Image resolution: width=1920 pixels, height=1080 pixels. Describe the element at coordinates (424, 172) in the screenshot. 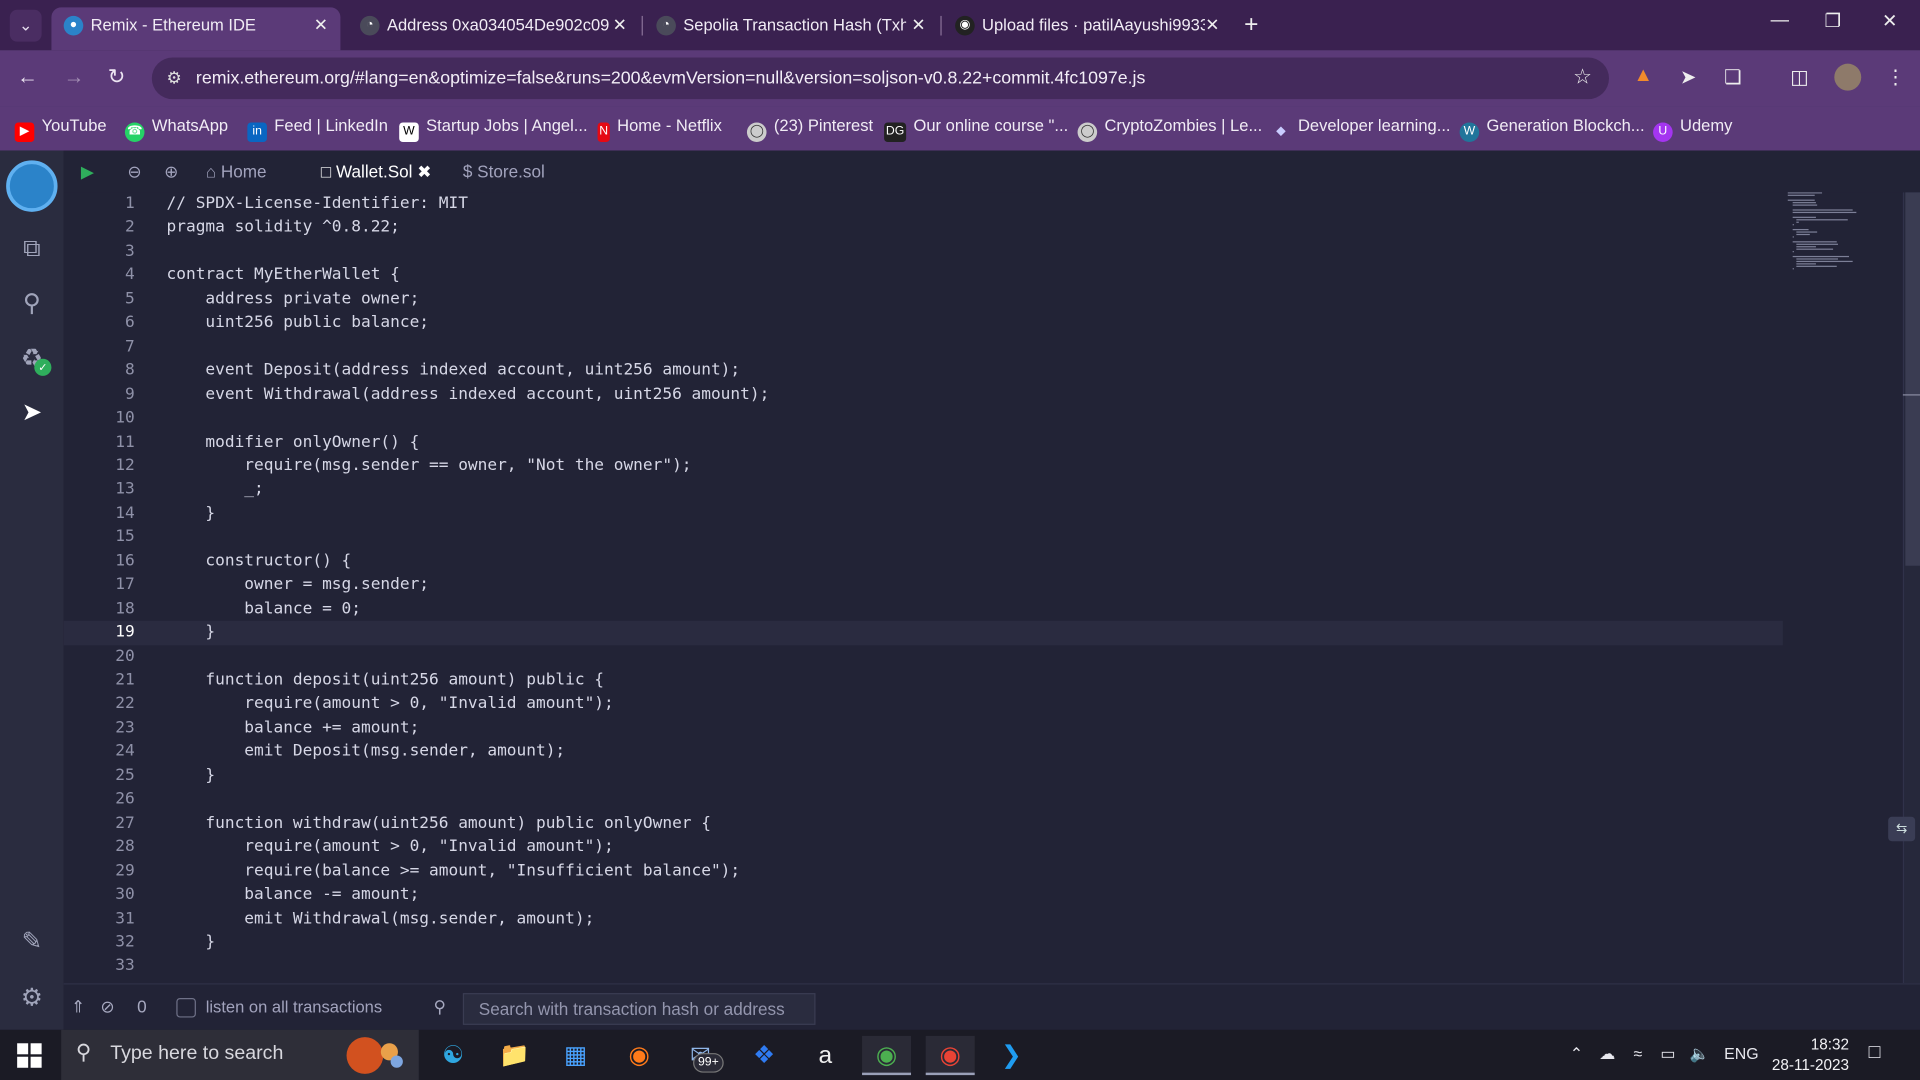

I see `close-tab-icon: ✖` at that location.